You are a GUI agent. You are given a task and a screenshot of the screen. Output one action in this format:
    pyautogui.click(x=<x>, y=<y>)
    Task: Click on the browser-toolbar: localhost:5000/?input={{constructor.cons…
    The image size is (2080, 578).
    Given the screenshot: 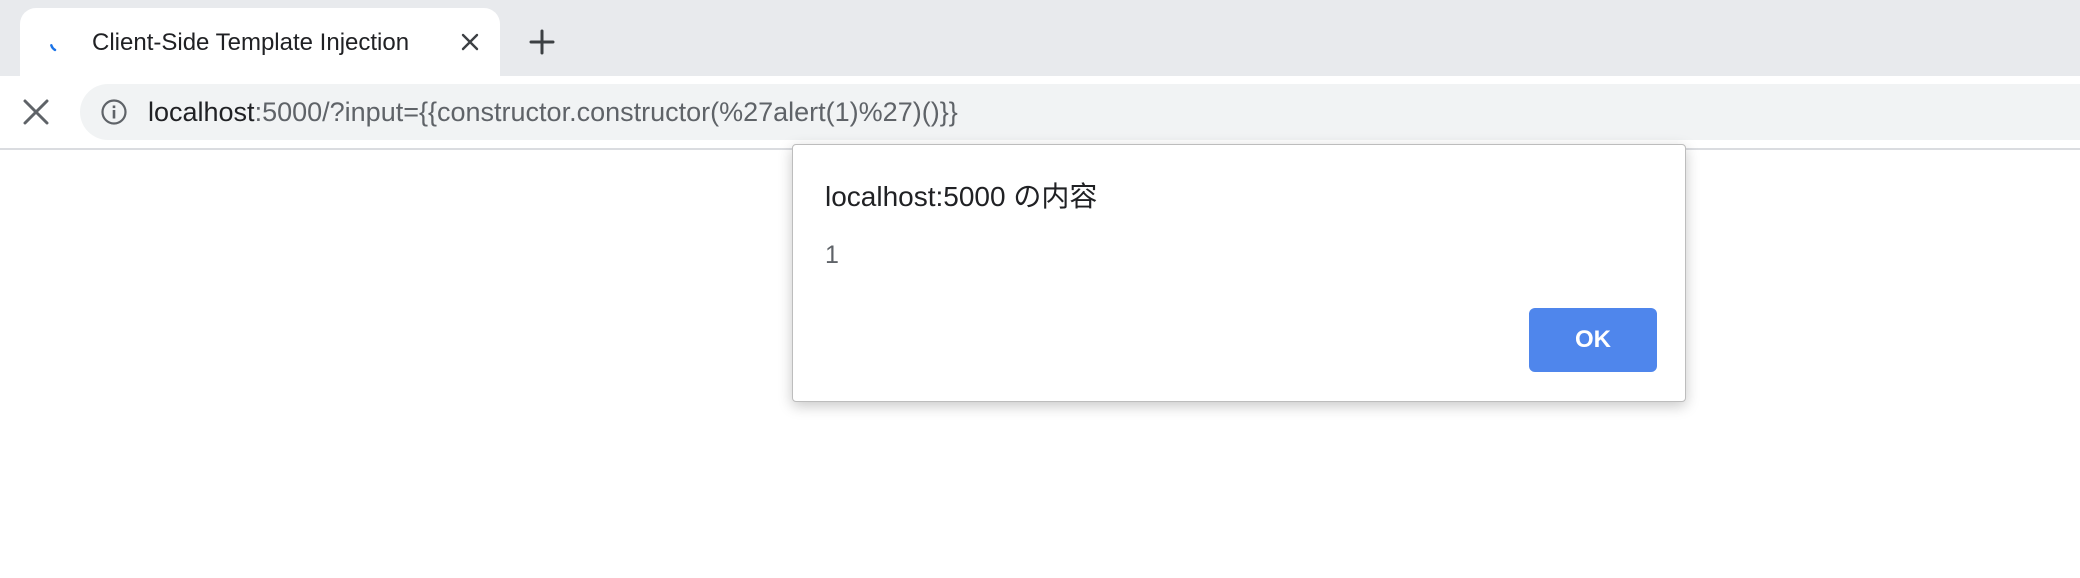 What is the action you would take?
    pyautogui.click(x=1040, y=113)
    